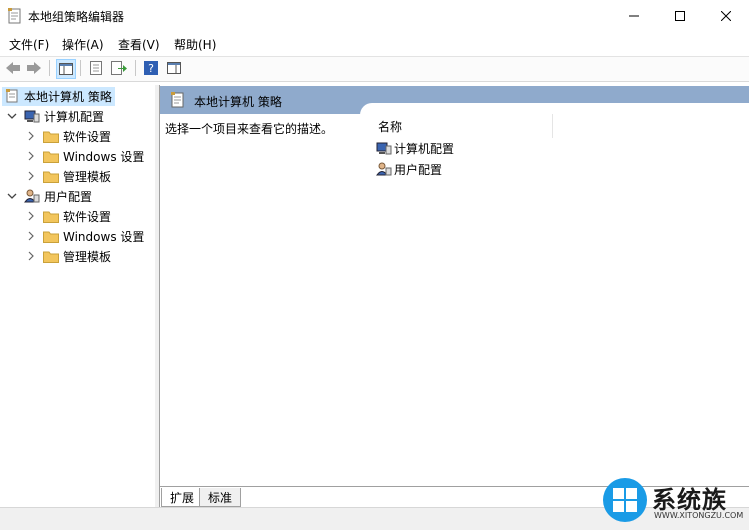  What do you see at coordinates (76, 17) in the screenshot?
I see `window-title: 本地组策略编辑器` at bounding box center [76, 17].